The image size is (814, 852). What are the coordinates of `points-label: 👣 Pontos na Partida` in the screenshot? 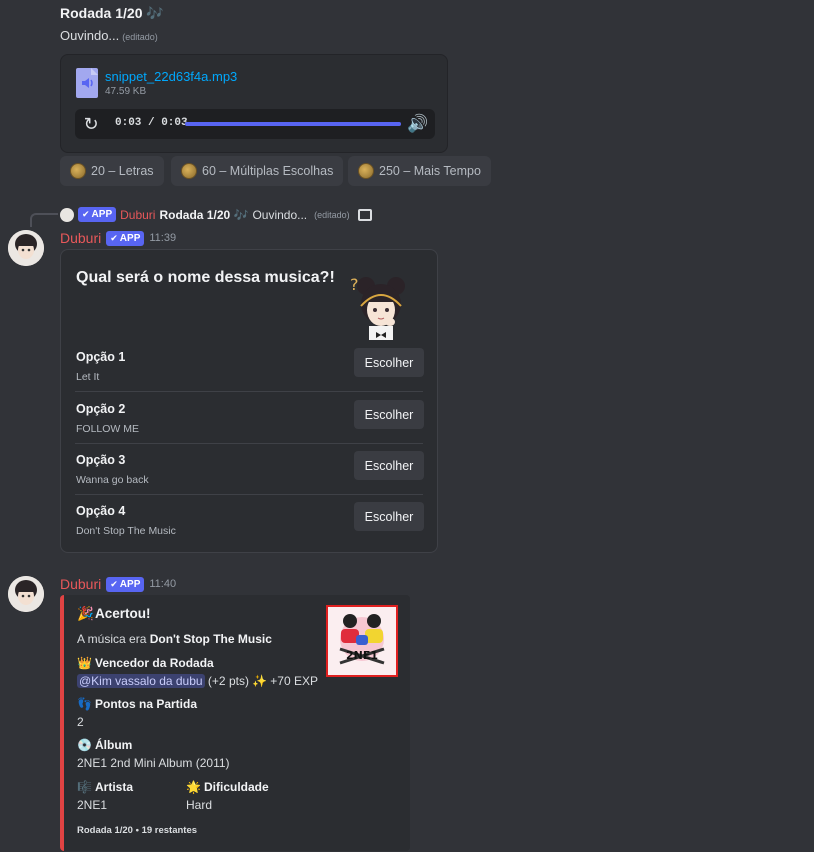 It's located at (137, 704).